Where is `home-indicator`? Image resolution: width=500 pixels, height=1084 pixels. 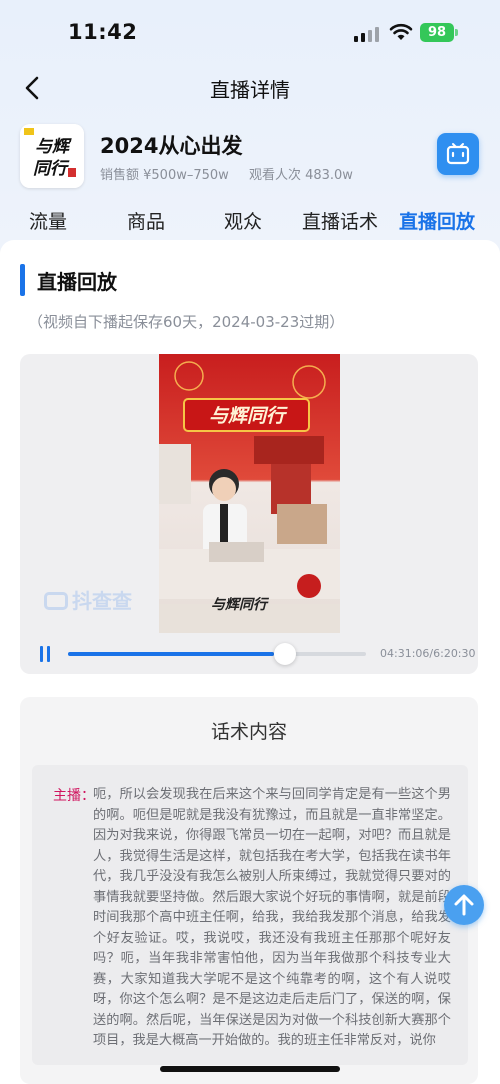
home-indicator is located at coordinates (250, 1069).